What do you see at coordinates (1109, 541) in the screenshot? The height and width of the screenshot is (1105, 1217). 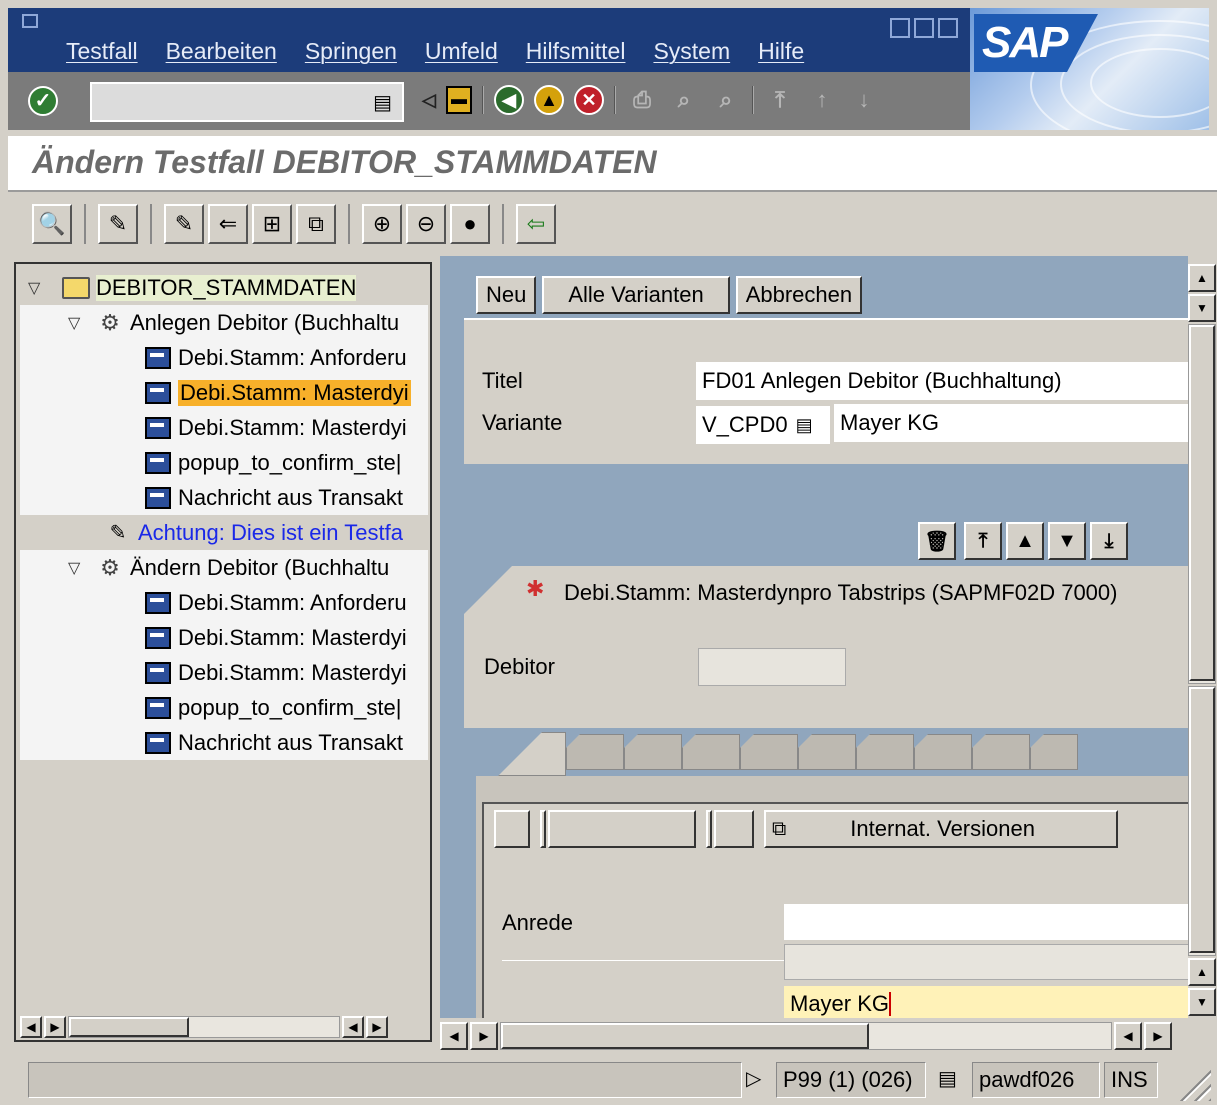 I see `move-bottom-icon: ⤓` at bounding box center [1109, 541].